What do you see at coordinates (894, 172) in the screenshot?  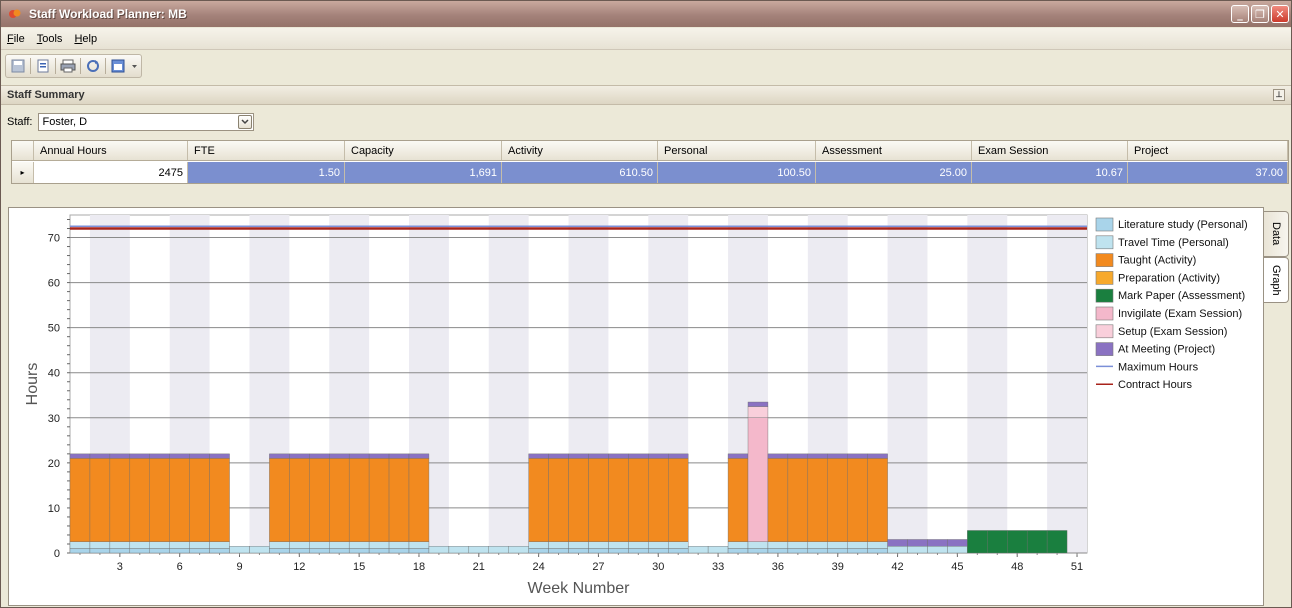 I see `cell-assessment: 25.00` at bounding box center [894, 172].